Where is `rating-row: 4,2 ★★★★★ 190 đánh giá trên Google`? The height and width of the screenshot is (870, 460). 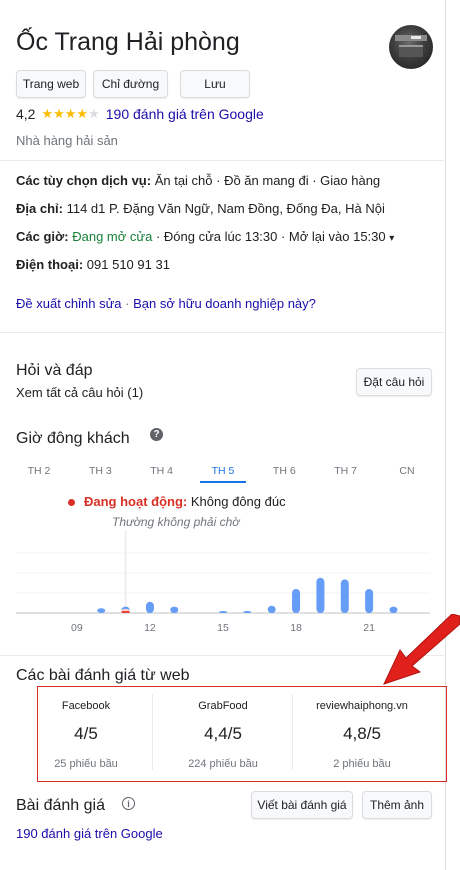 rating-row: 4,2 ★★★★★ 190 đánh giá trên Google is located at coordinates (140, 114).